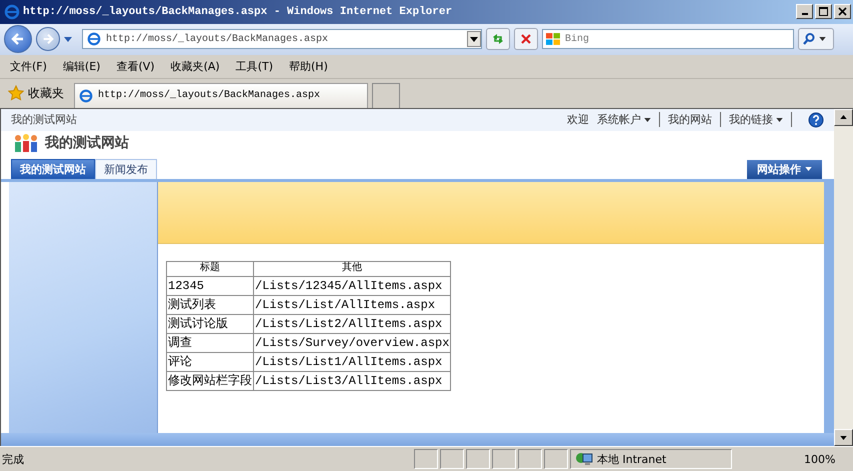 The image size is (853, 471). I want to click on table-cell: /Lists/12345/AllItems.aspx, so click(352, 286).